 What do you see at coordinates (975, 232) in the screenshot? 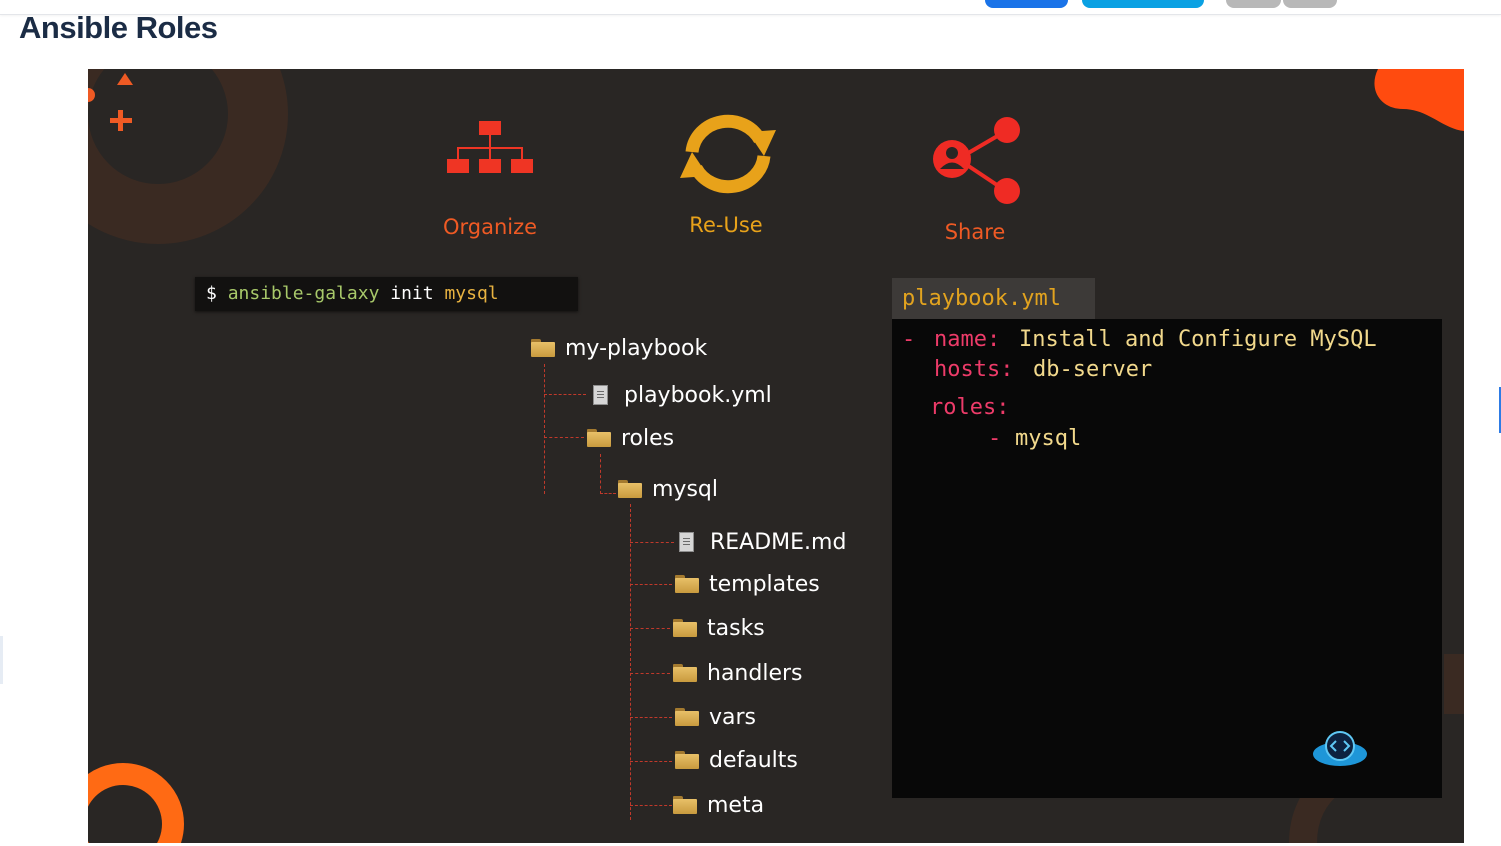
I see `feature-share-label: Share` at bounding box center [975, 232].